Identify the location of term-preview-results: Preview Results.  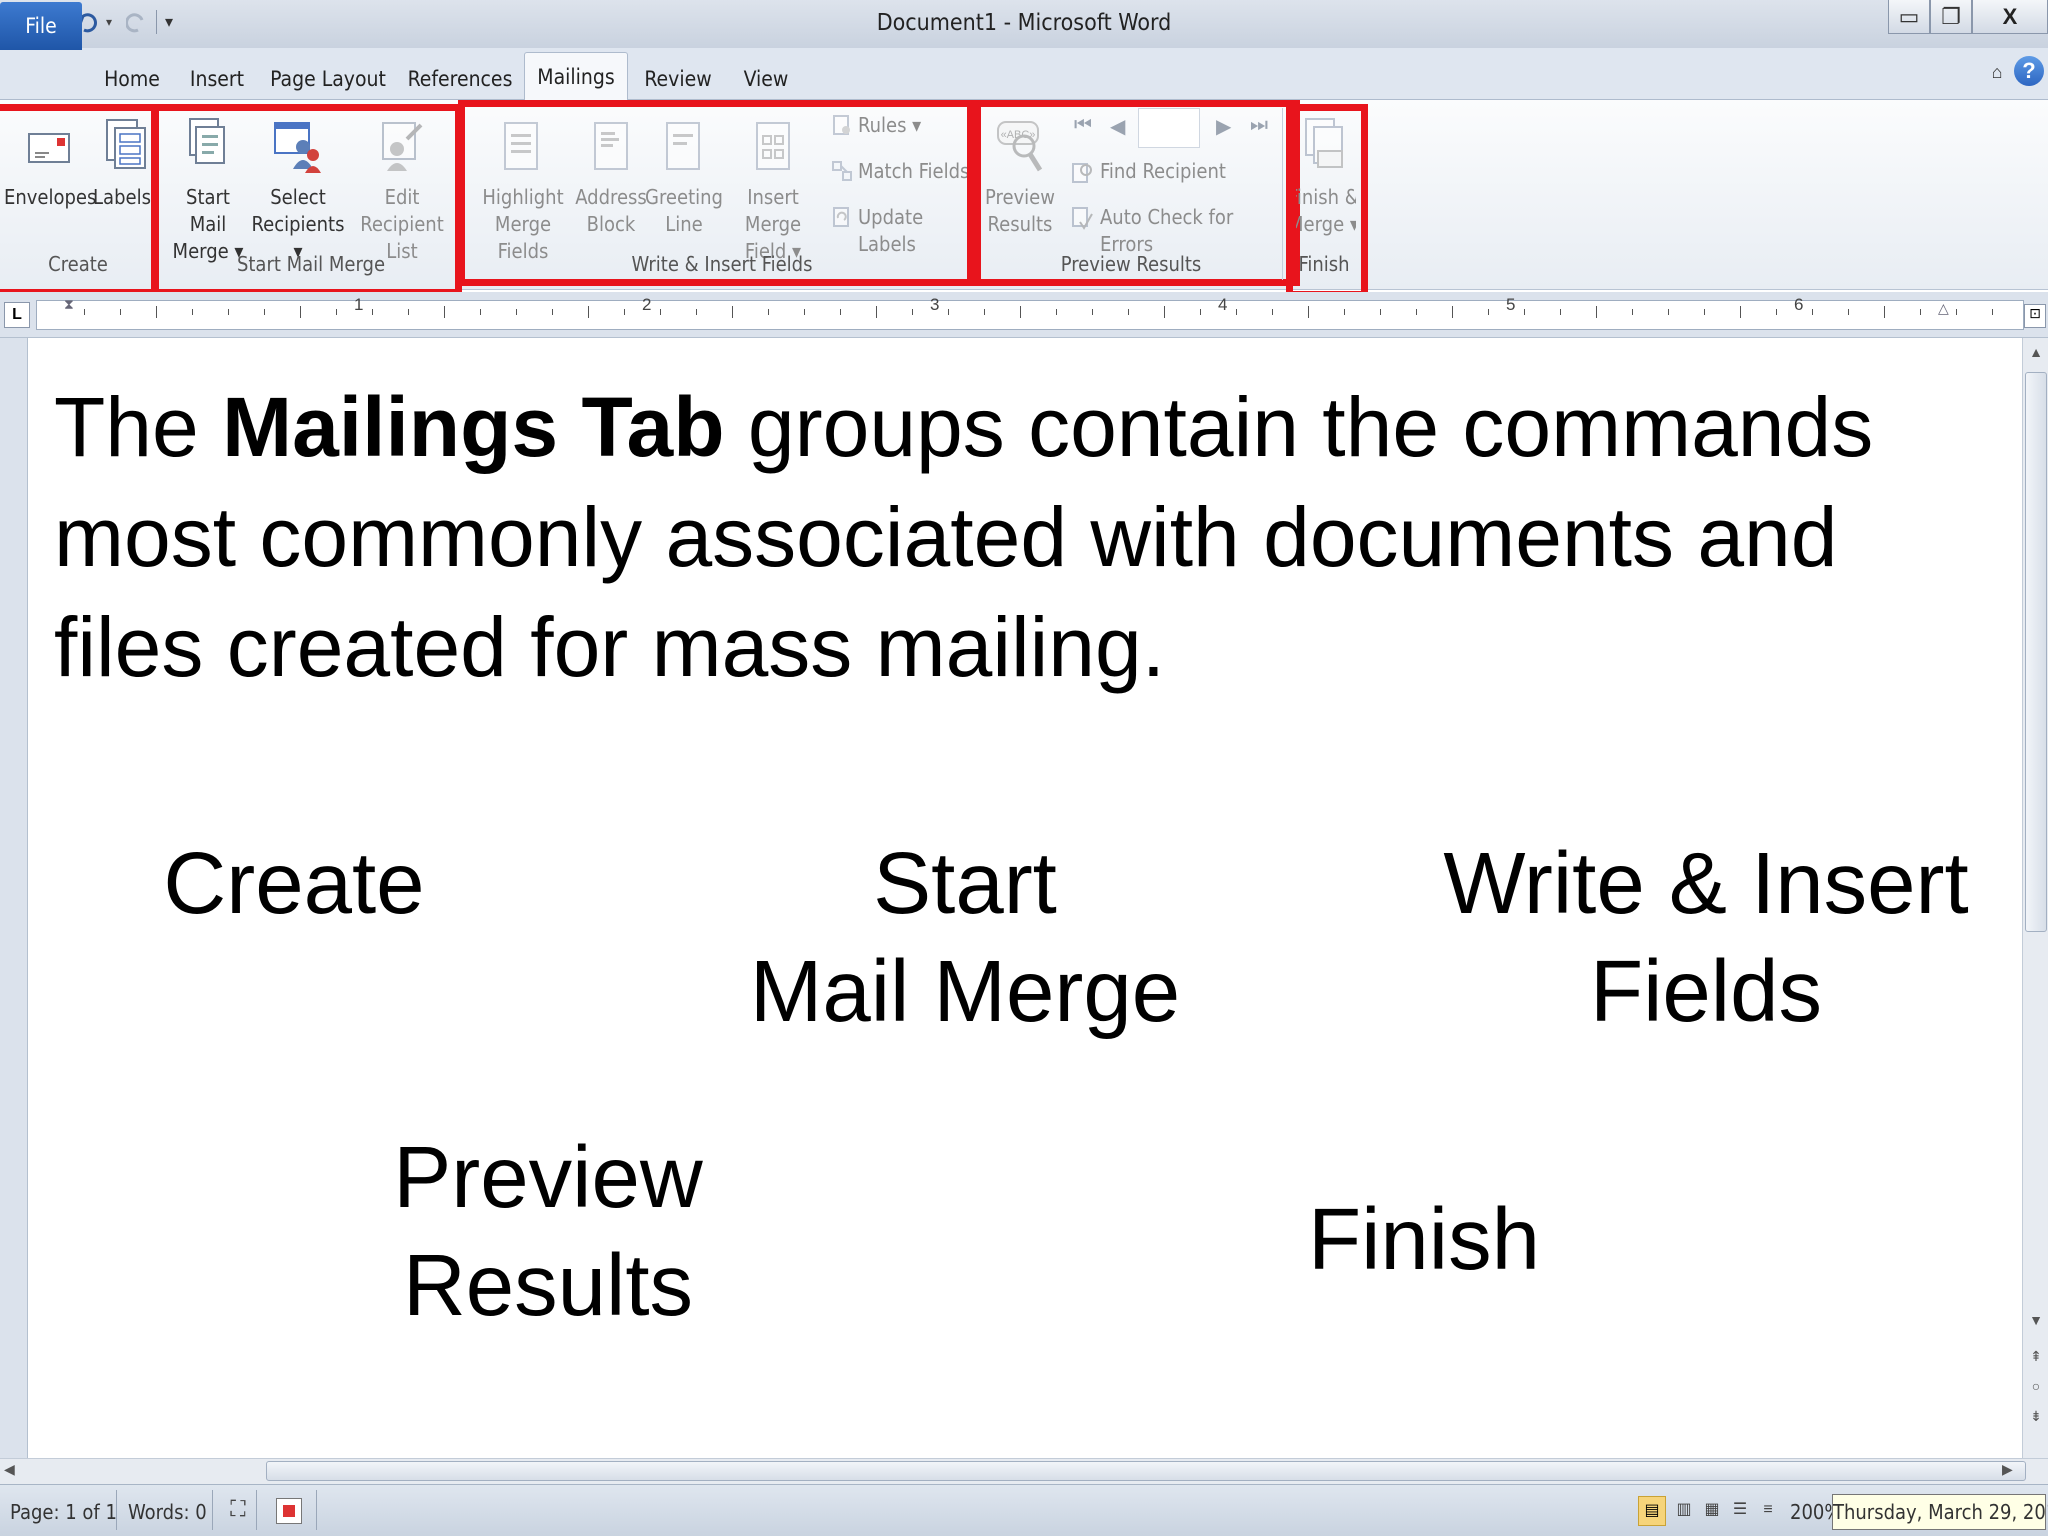
(548, 1232).